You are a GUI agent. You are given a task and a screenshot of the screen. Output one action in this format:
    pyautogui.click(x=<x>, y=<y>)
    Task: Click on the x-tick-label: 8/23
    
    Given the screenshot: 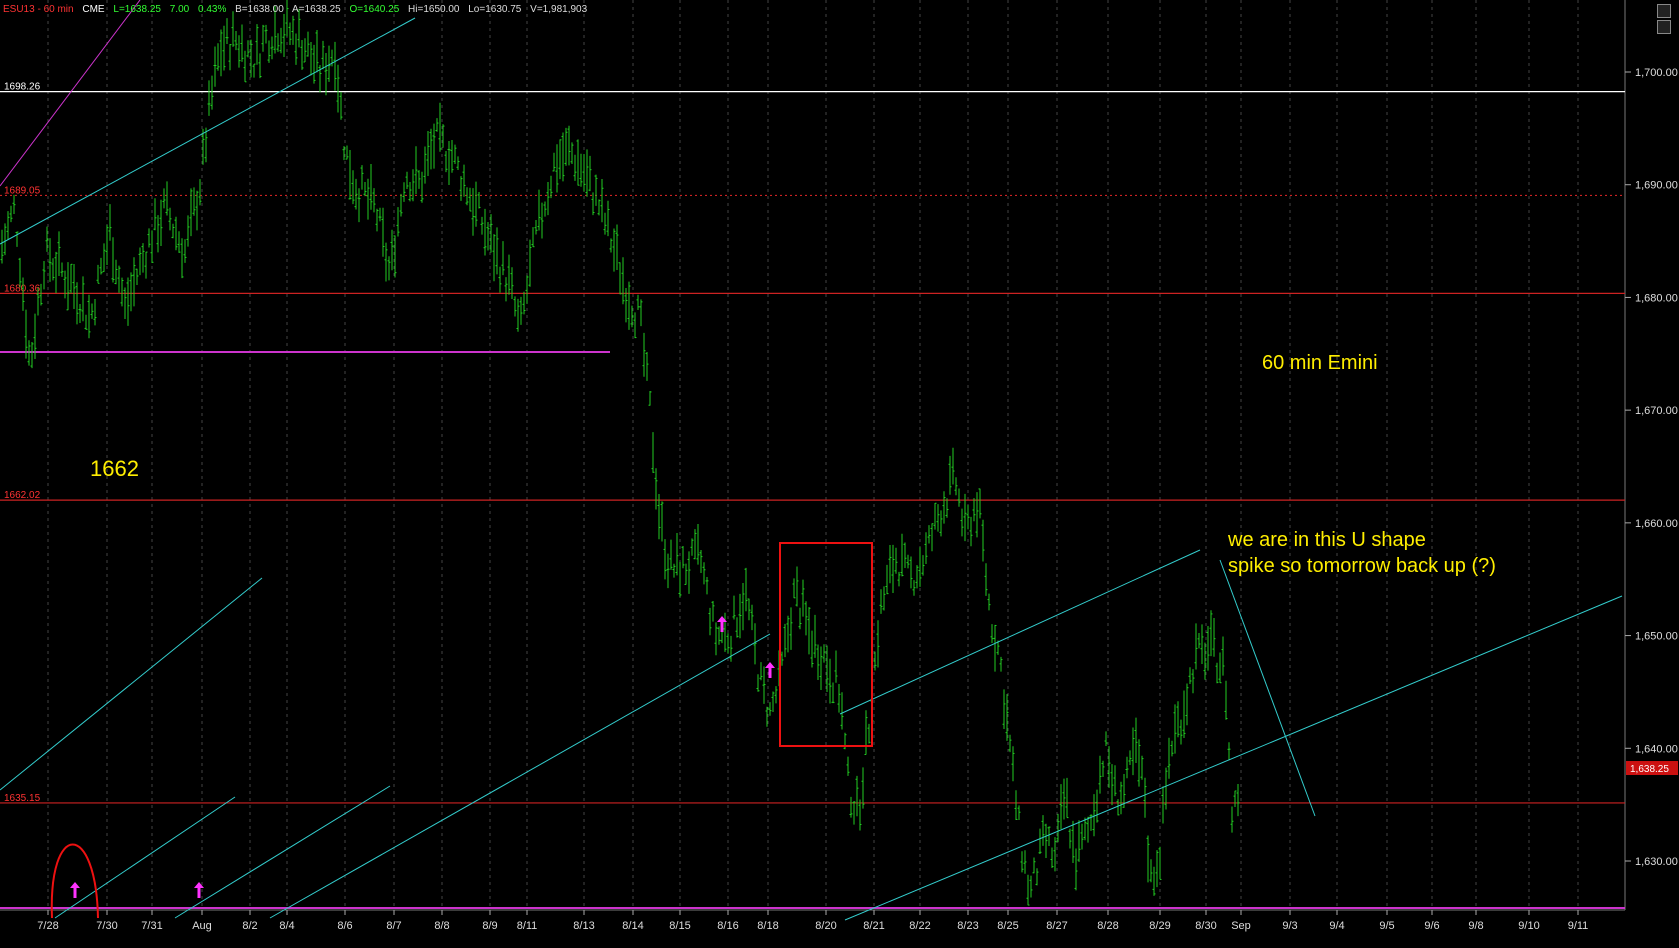 What is the action you would take?
    pyautogui.click(x=967, y=926)
    